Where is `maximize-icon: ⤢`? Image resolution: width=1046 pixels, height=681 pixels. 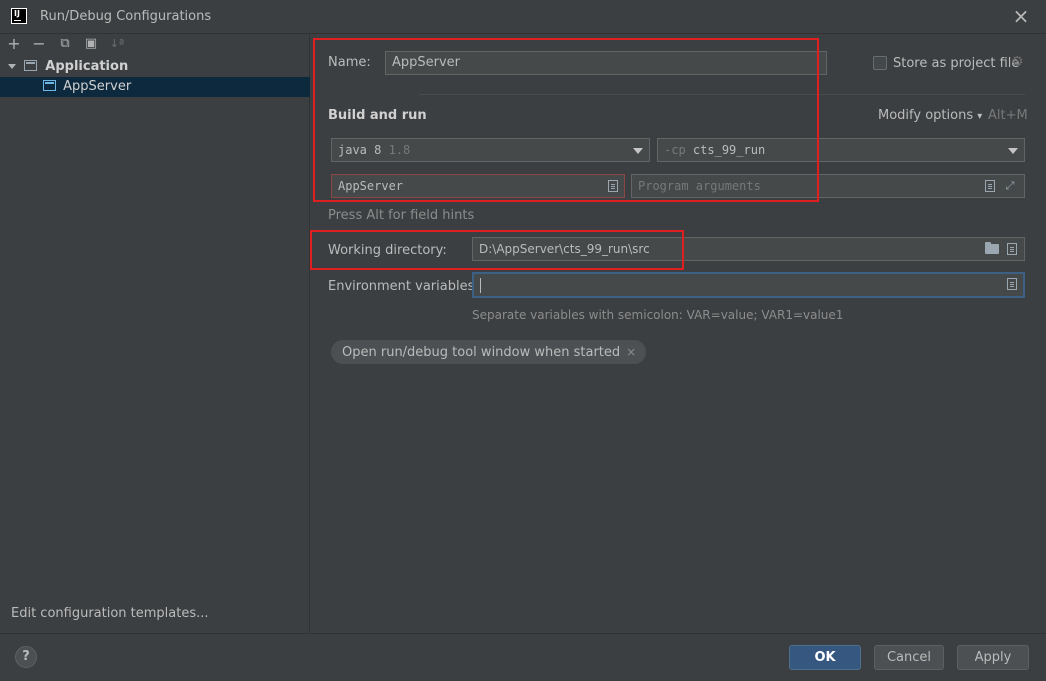 maximize-icon: ⤢ is located at coordinates (1010, 186).